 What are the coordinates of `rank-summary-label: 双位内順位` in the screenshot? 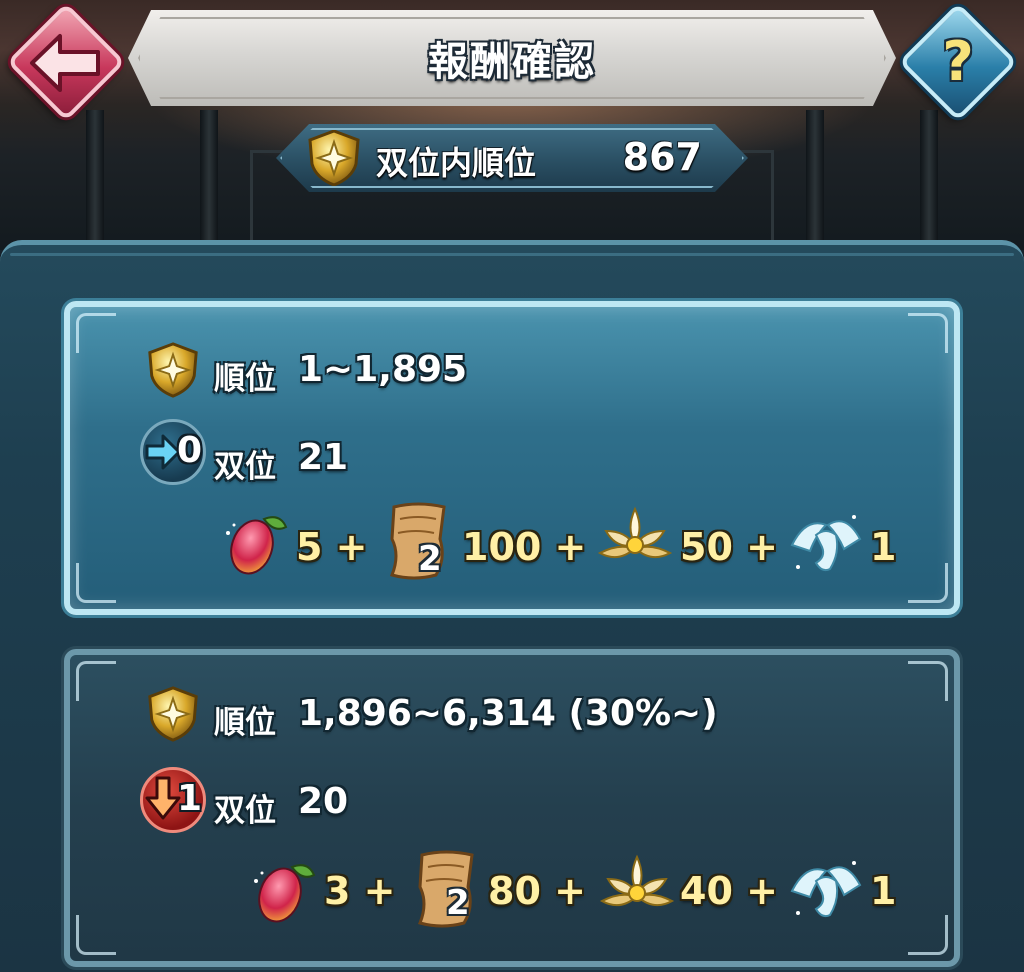 It's located at (456, 163).